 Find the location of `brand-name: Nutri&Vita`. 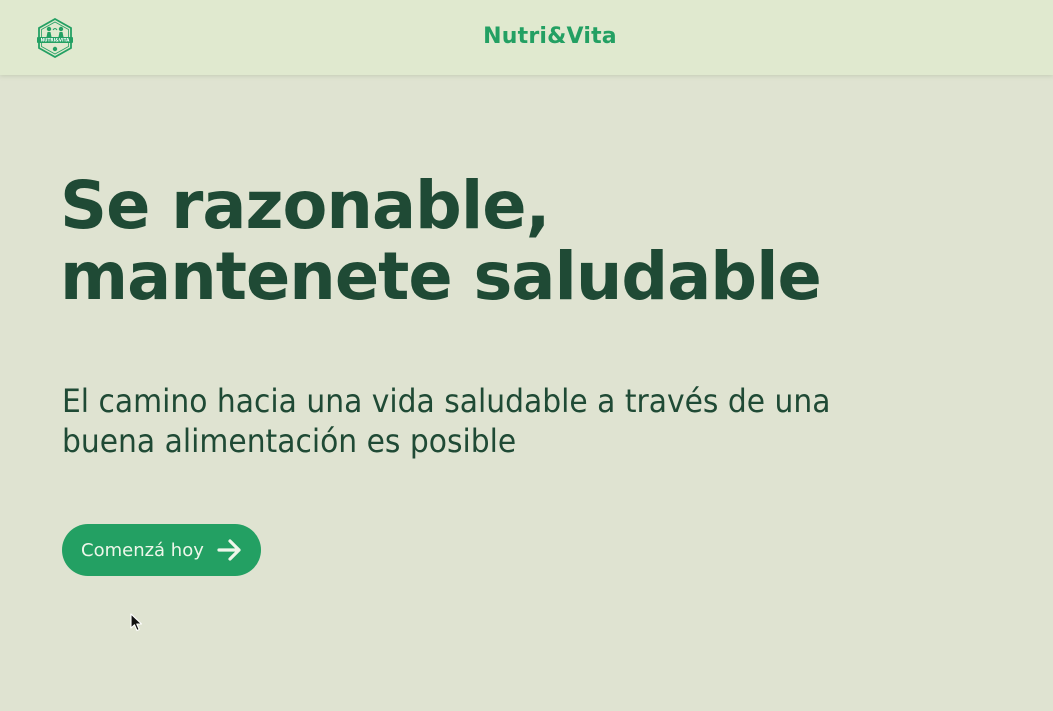

brand-name: Nutri&Vita is located at coordinates (526, 36).